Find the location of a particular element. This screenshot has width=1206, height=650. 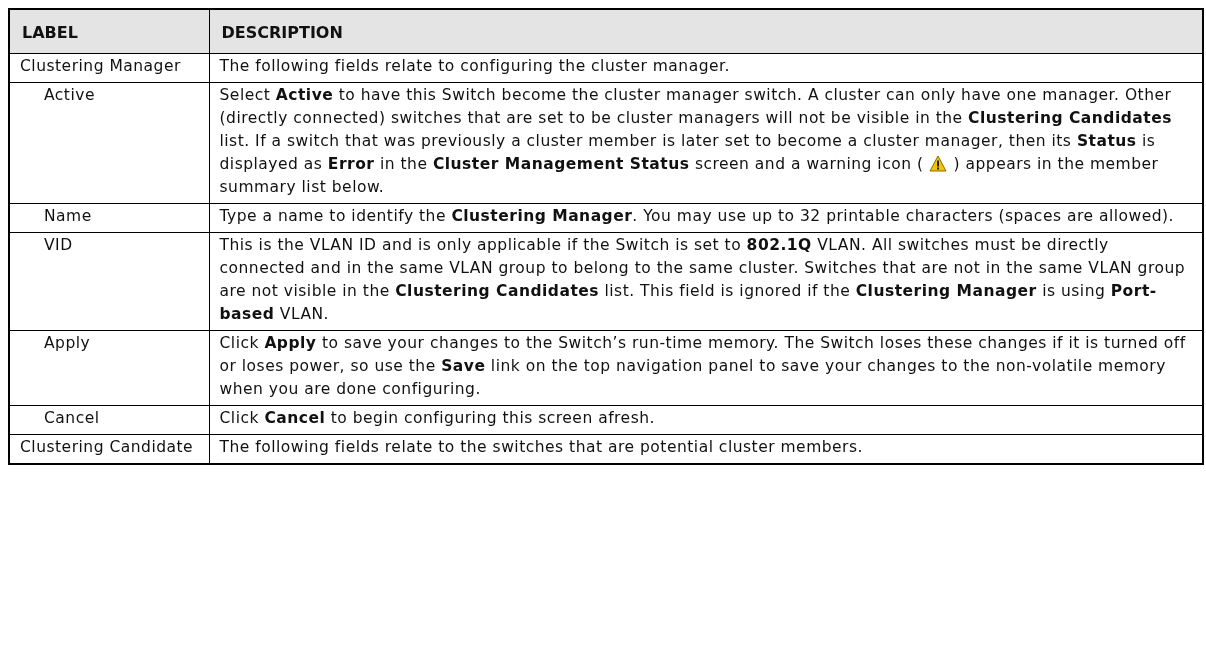

label-text: Clustering Candidate is located at coordinates (107, 447).